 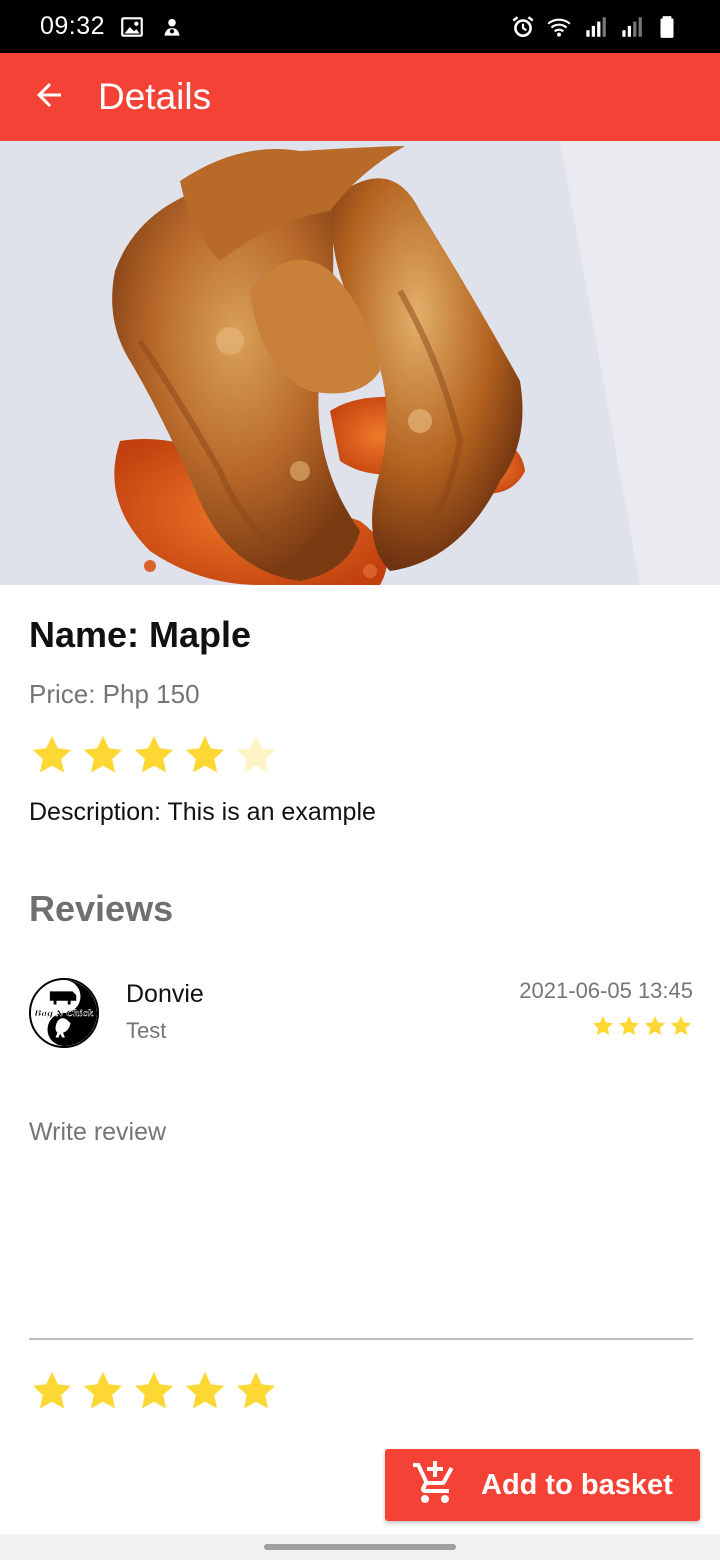 What do you see at coordinates (256, 755) in the screenshot?
I see `star-half-icon` at bounding box center [256, 755].